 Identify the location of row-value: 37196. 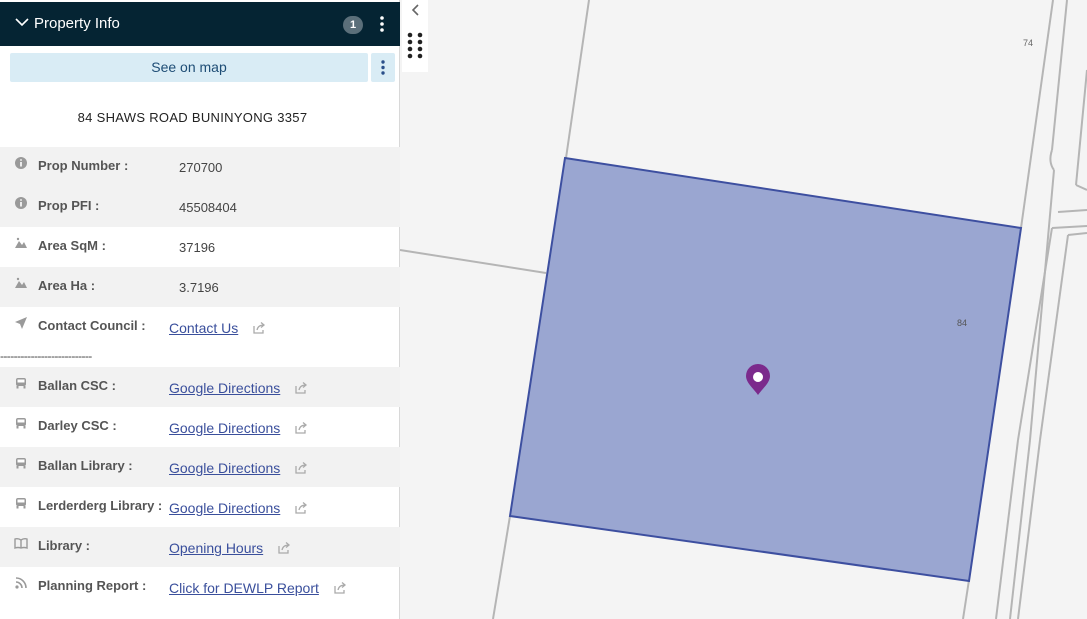
(197, 247).